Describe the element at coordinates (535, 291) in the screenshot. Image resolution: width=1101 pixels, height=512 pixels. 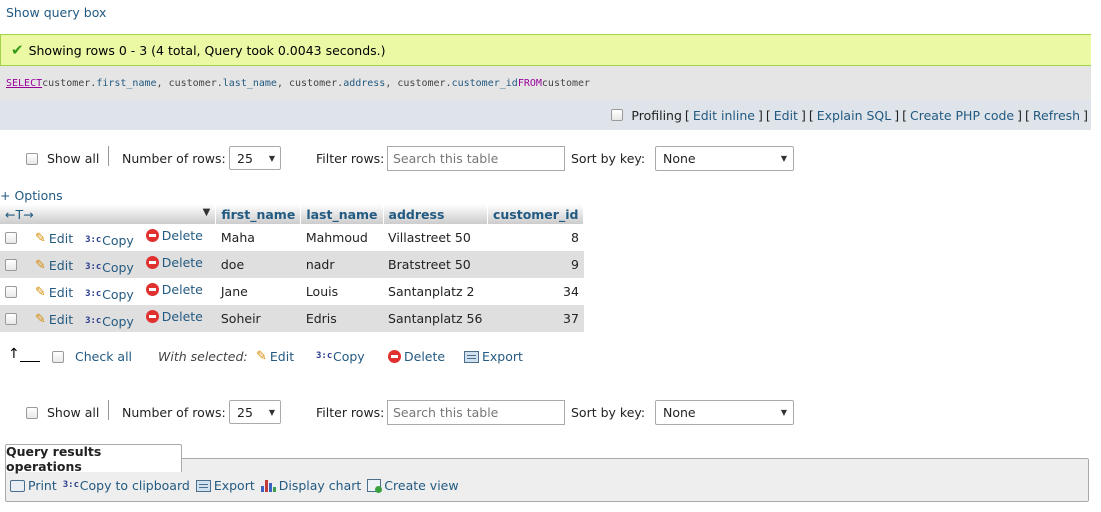
I see `cell-customer-id: 34` at that location.